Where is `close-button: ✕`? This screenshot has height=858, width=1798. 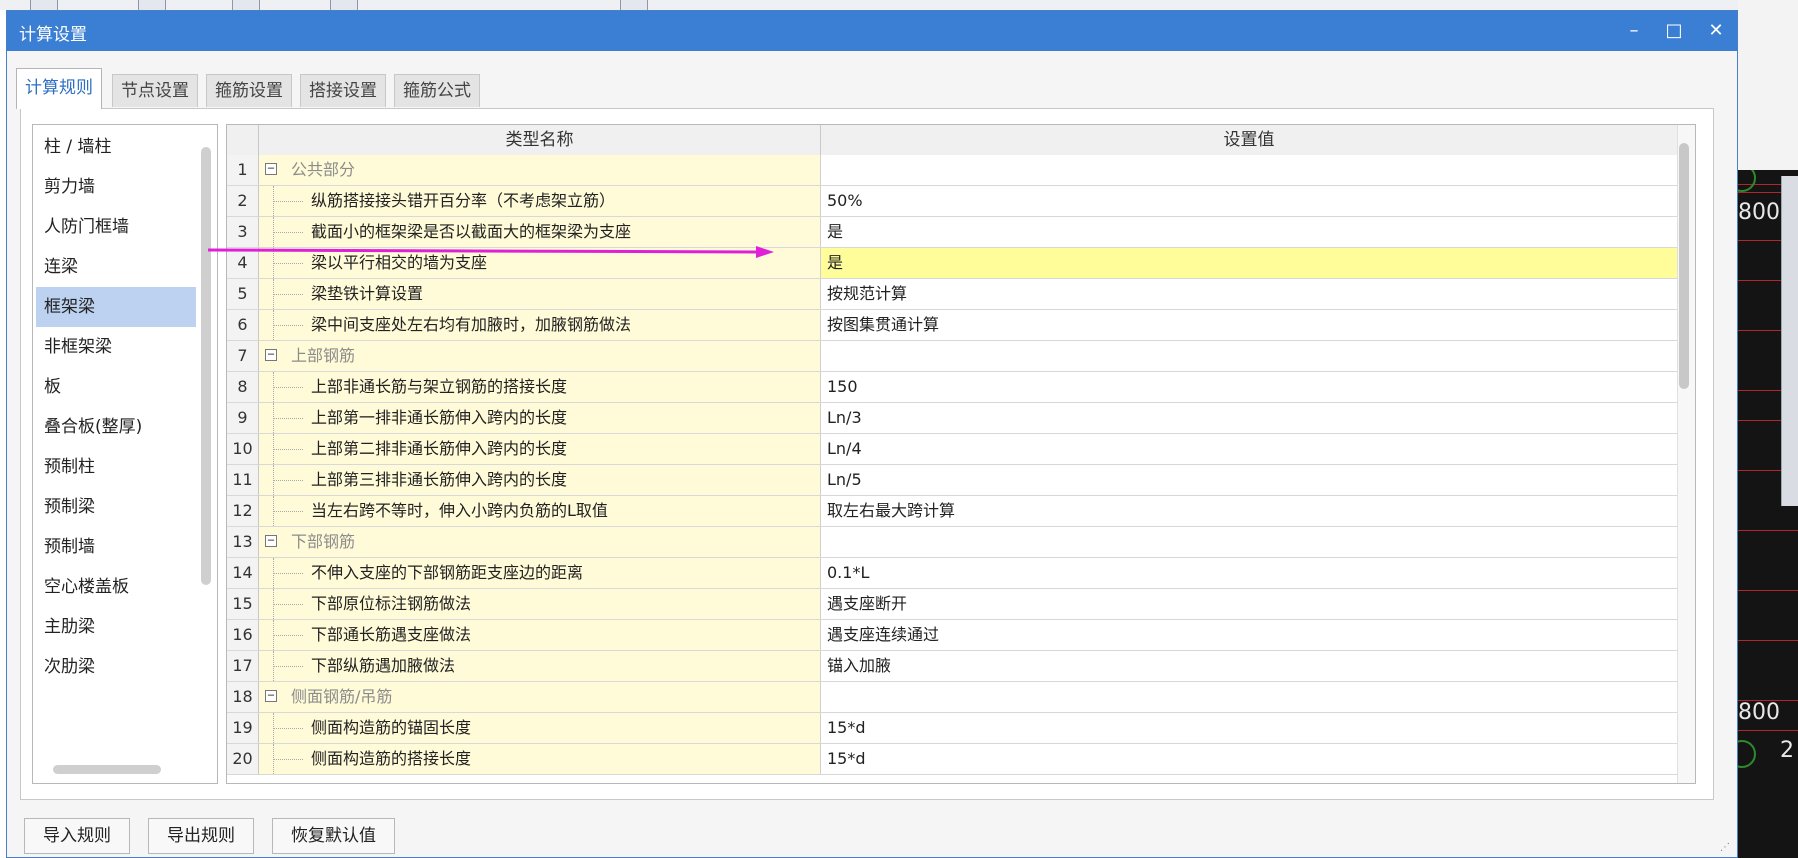
close-button: ✕ is located at coordinates (1716, 31).